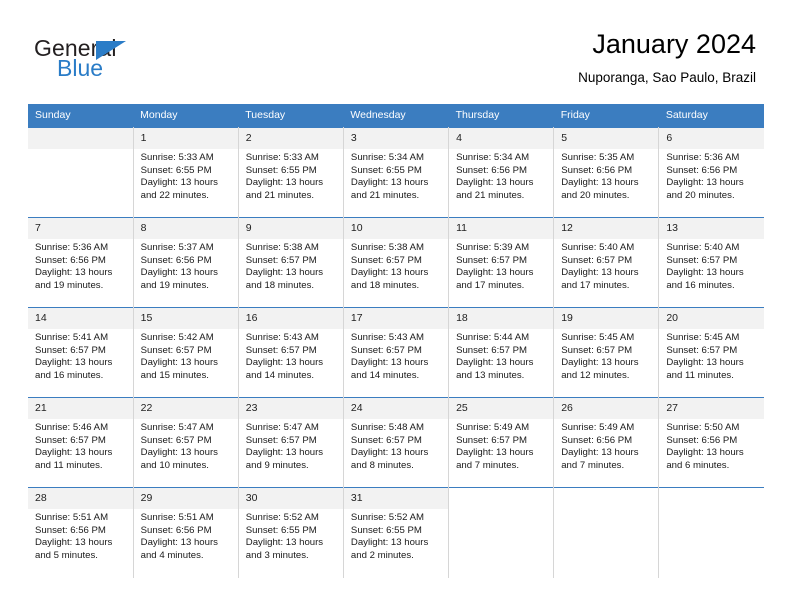 Image resolution: width=792 pixels, height=612 pixels. Describe the element at coordinates (396, 408) in the screenshot. I see `day-number: 24` at that location.